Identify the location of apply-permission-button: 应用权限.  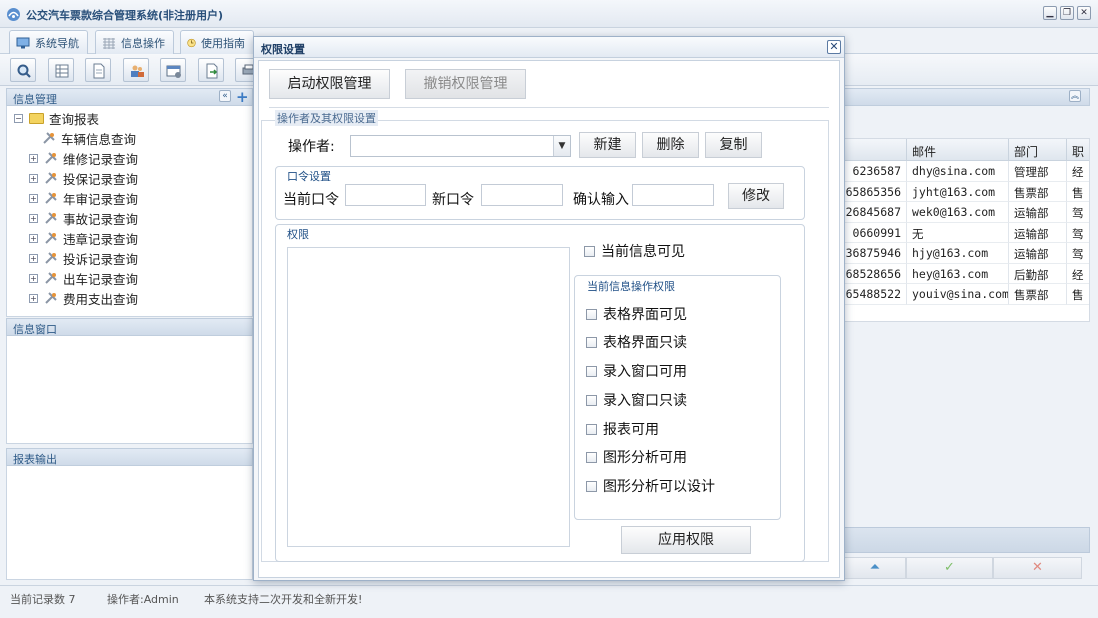
(686, 540).